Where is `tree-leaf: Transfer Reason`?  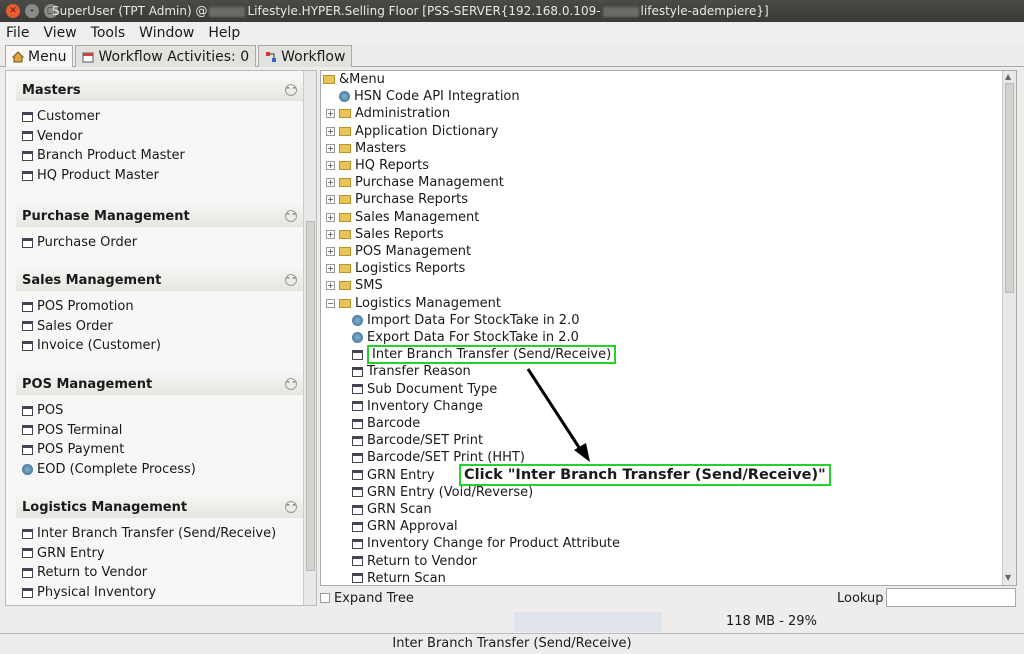 tree-leaf: Transfer Reason is located at coordinates (411, 371).